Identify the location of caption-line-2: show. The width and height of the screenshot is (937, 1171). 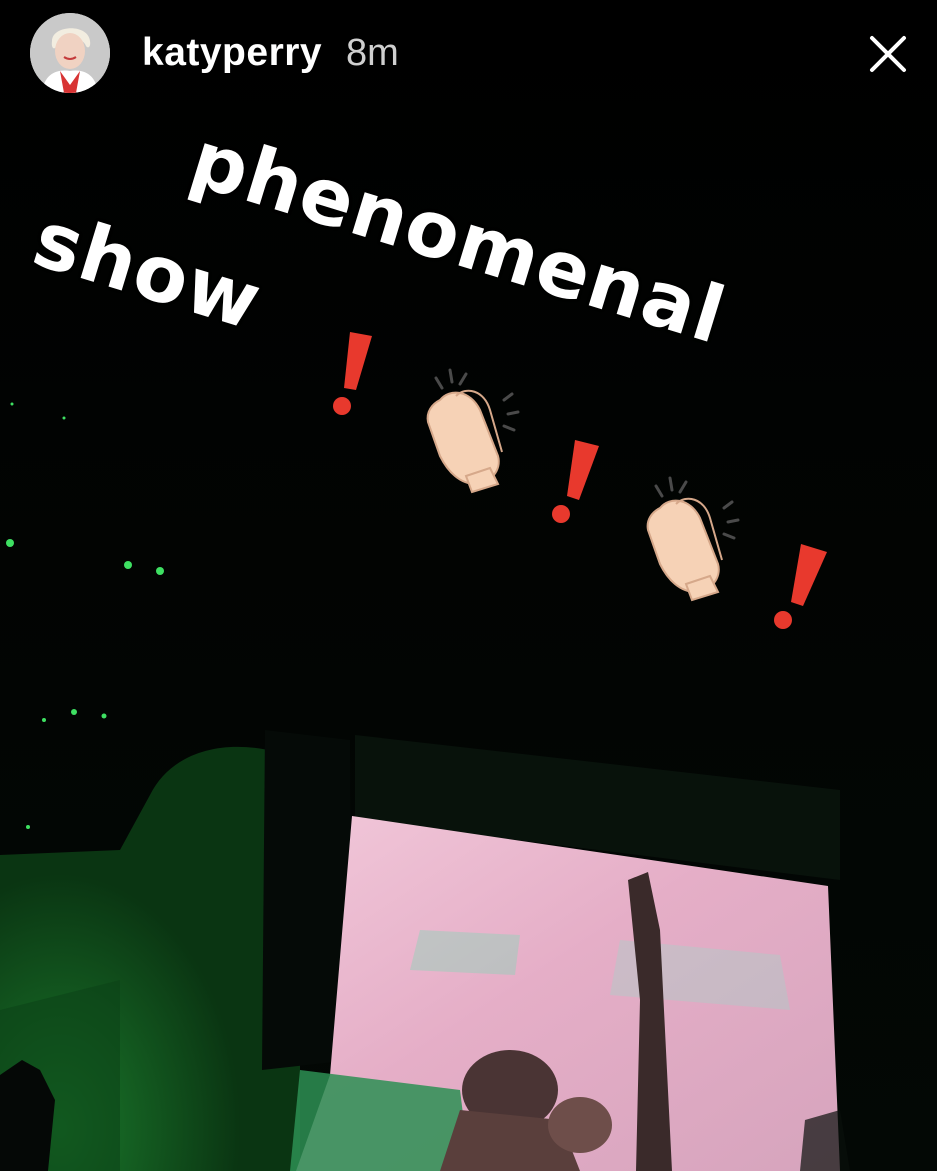
(147, 271).